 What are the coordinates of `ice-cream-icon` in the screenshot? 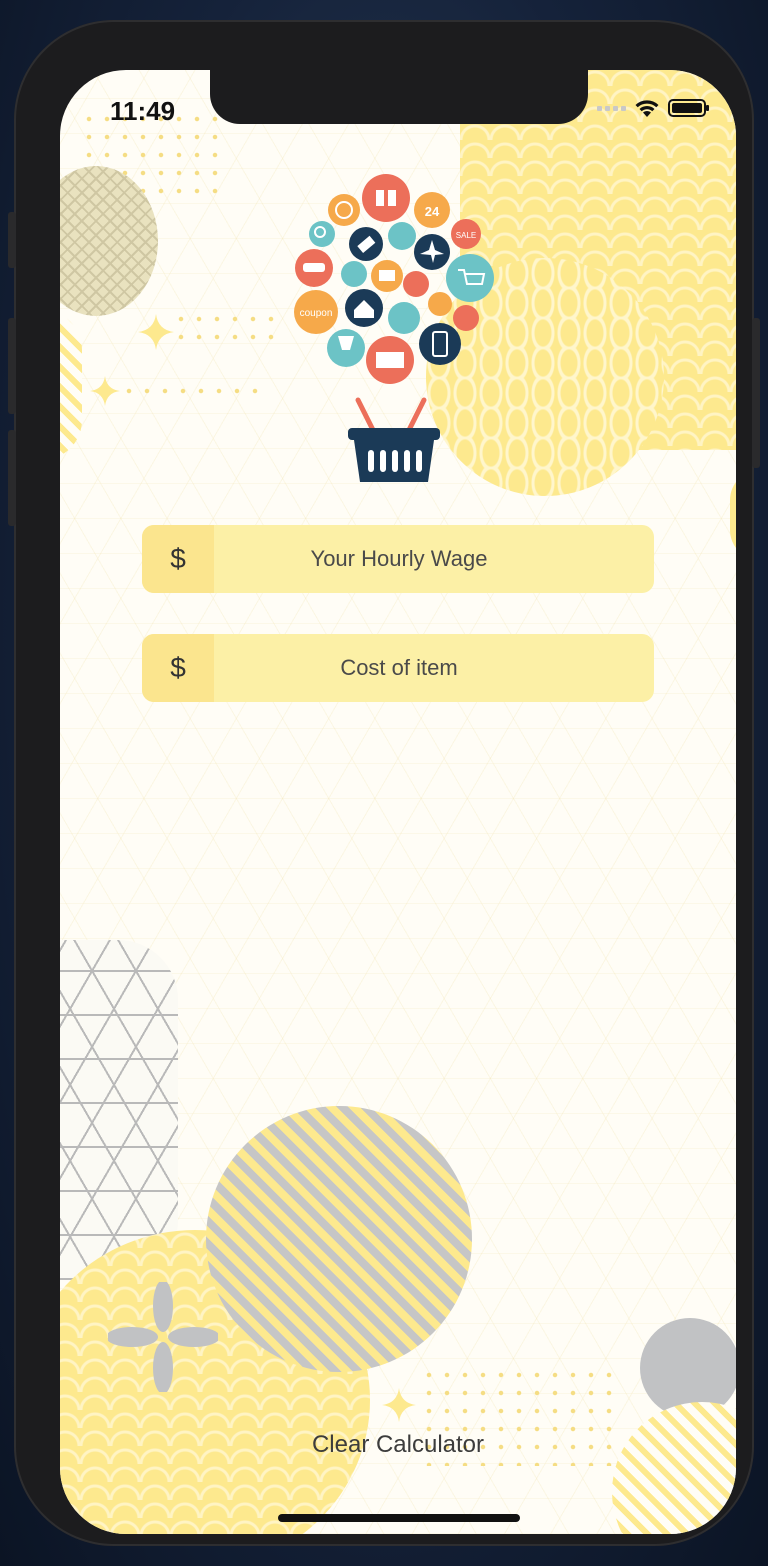 It's located at (440, 304).